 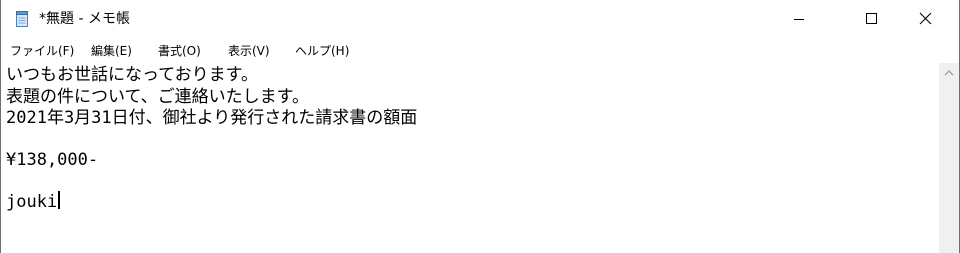 I want to click on menu-bar: ファイル(F) 編集(E) 書式(O) 表示(V) ヘルプ(H), so click(x=480, y=50).